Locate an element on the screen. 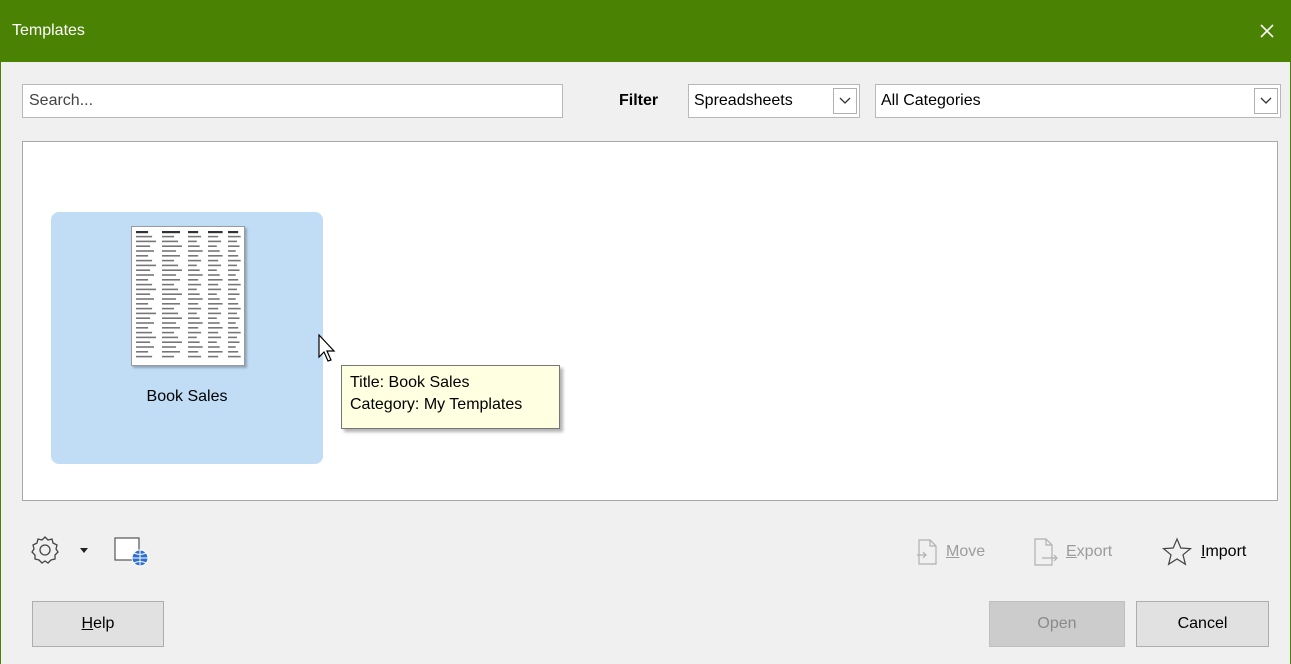  filter-type-value: Spreadsheets is located at coordinates (743, 100).